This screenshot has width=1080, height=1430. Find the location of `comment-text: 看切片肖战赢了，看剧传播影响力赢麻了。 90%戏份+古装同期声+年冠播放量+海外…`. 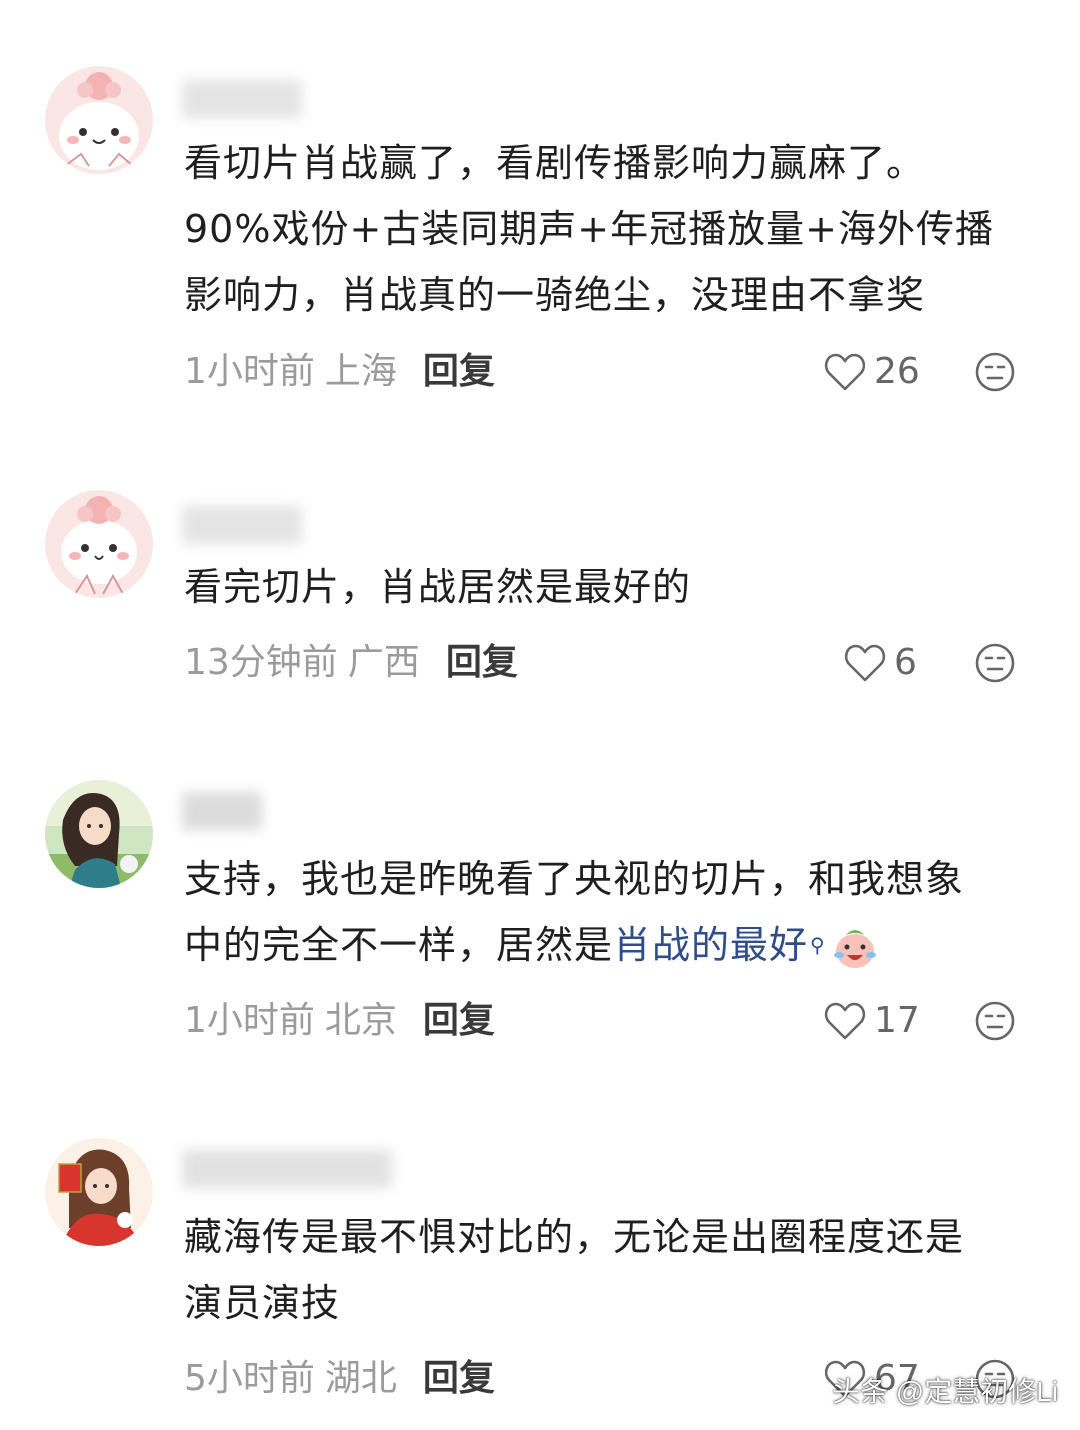

comment-text: 看切片肖战赢了，看剧传播影响力赢麻了。 90%戏份+古装同期声+年冠播放量+海外… is located at coordinates (614, 229).